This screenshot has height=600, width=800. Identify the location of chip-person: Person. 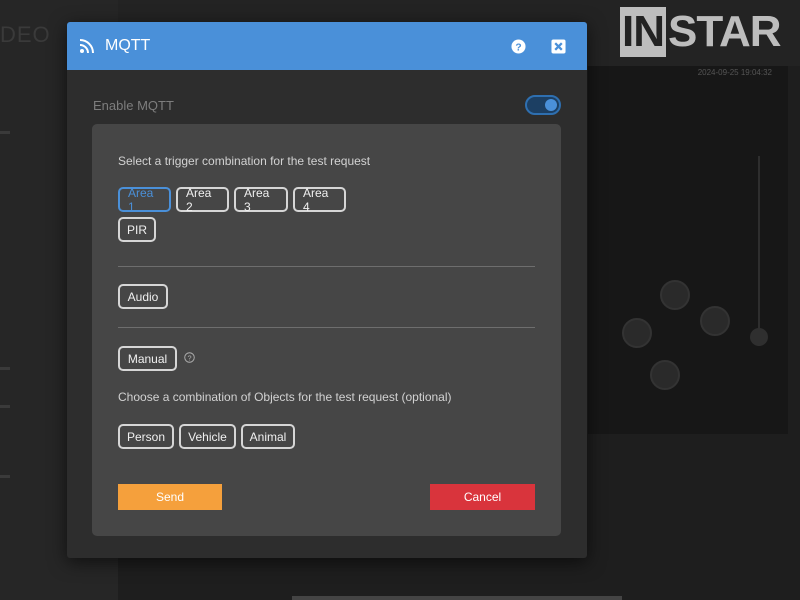
(146, 436).